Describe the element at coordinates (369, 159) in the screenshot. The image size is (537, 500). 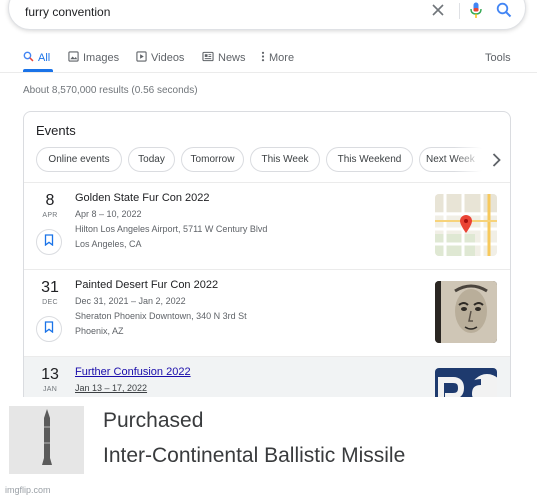
I see `chip-this-weekend: This Weekend` at that location.